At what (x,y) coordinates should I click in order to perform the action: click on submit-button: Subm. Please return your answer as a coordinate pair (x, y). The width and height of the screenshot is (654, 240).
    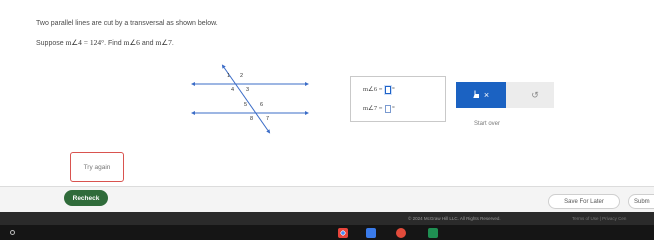
    Looking at the image, I should click on (641, 201).